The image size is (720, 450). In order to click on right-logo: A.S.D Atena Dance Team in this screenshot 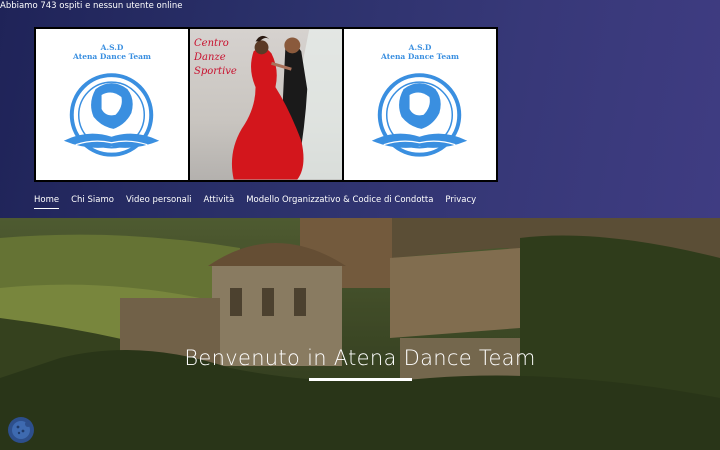, I will do `click(420, 104)`.